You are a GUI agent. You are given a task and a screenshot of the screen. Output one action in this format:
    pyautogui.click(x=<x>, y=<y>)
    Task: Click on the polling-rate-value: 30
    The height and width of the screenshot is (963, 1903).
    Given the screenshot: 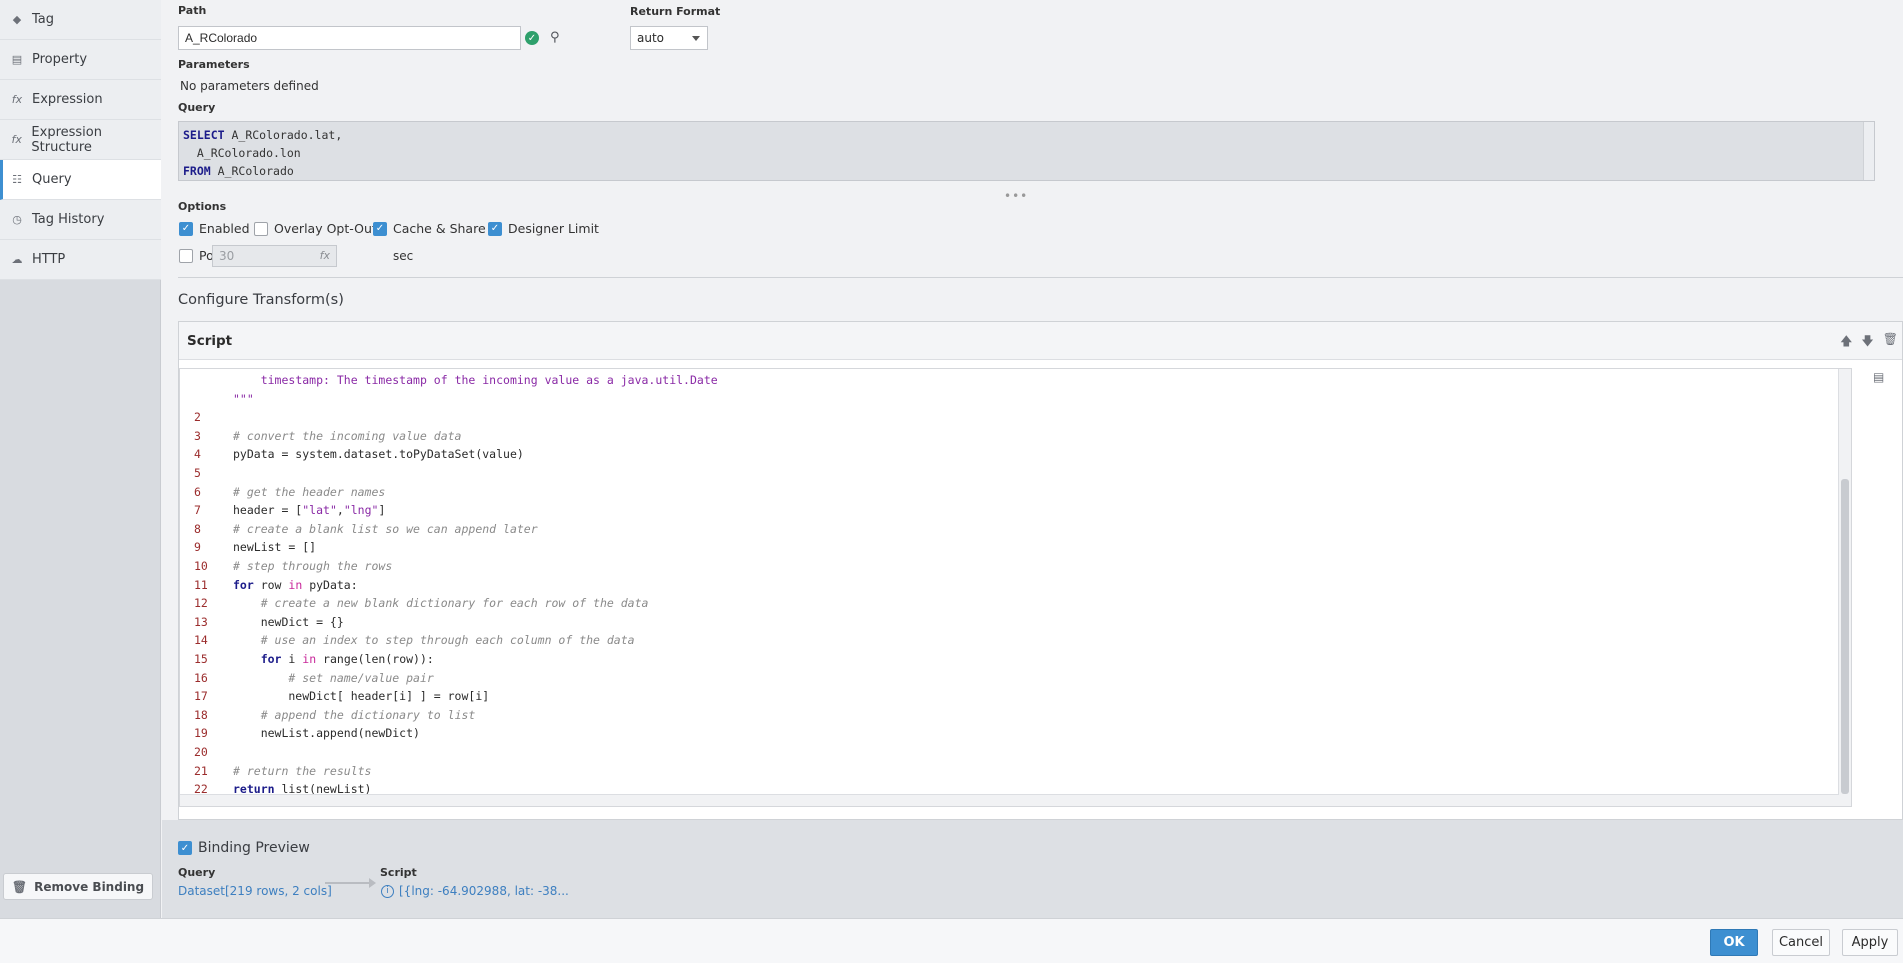 What is the action you would take?
    pyautogui.click(x=227, y=256)
    